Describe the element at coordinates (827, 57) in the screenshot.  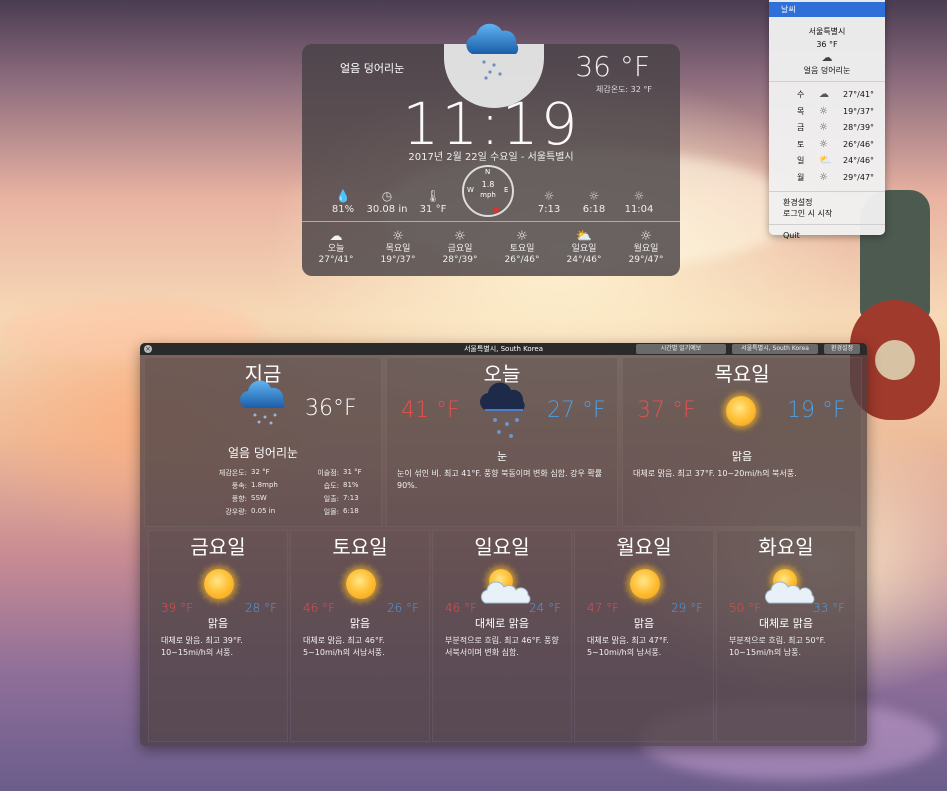
I see `cloud-icon: ☁` at that location.